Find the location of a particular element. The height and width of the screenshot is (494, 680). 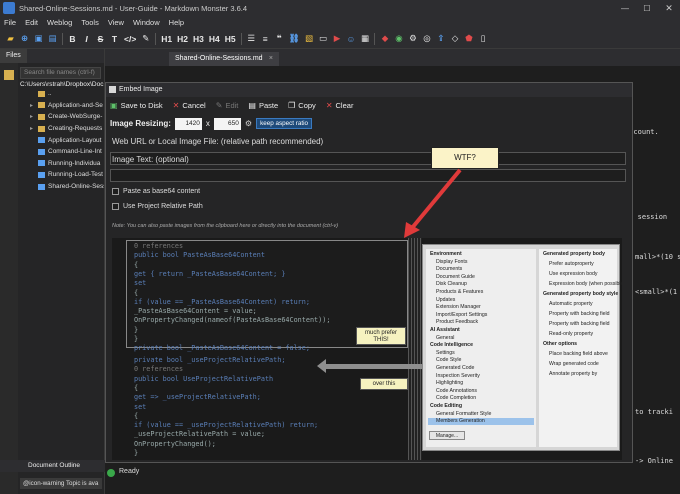

settings-line: Generated Code is located at coordinates (455, 368).